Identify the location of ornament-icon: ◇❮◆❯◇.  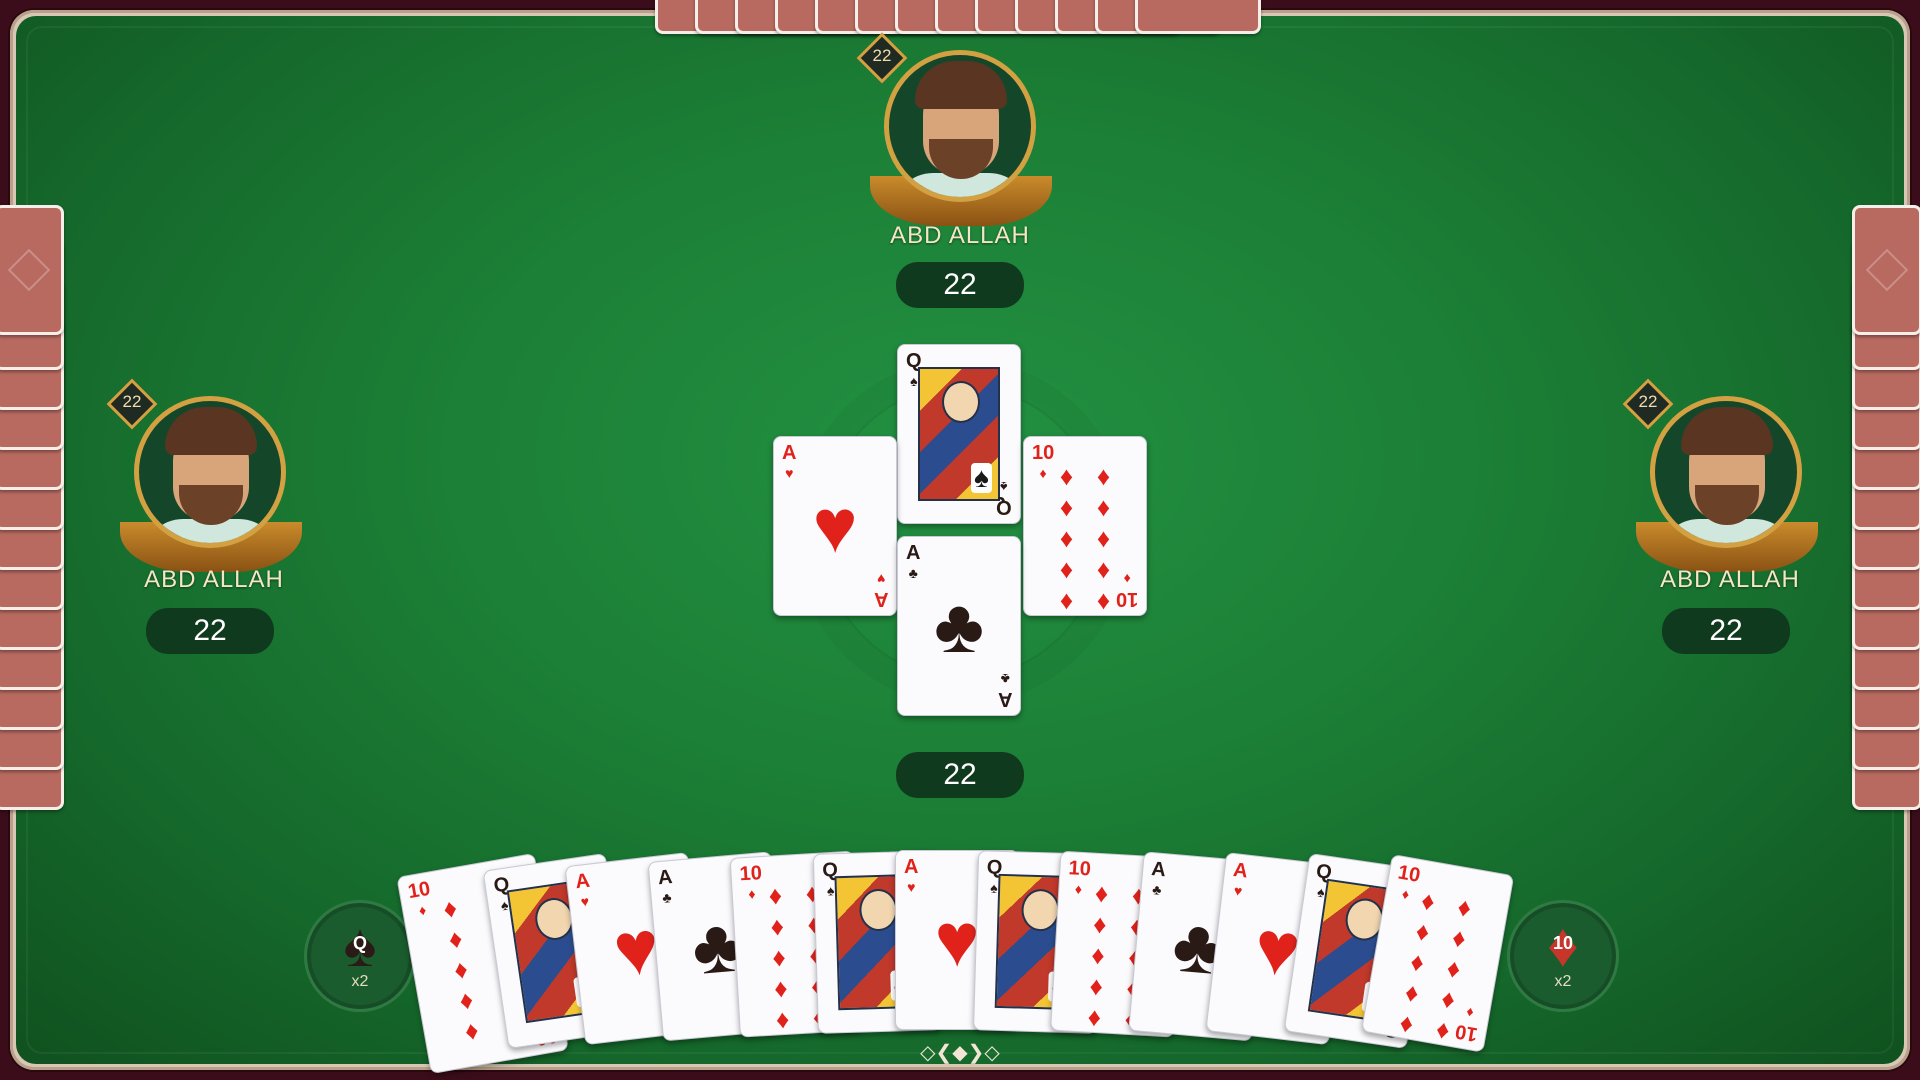
(960, 1053).